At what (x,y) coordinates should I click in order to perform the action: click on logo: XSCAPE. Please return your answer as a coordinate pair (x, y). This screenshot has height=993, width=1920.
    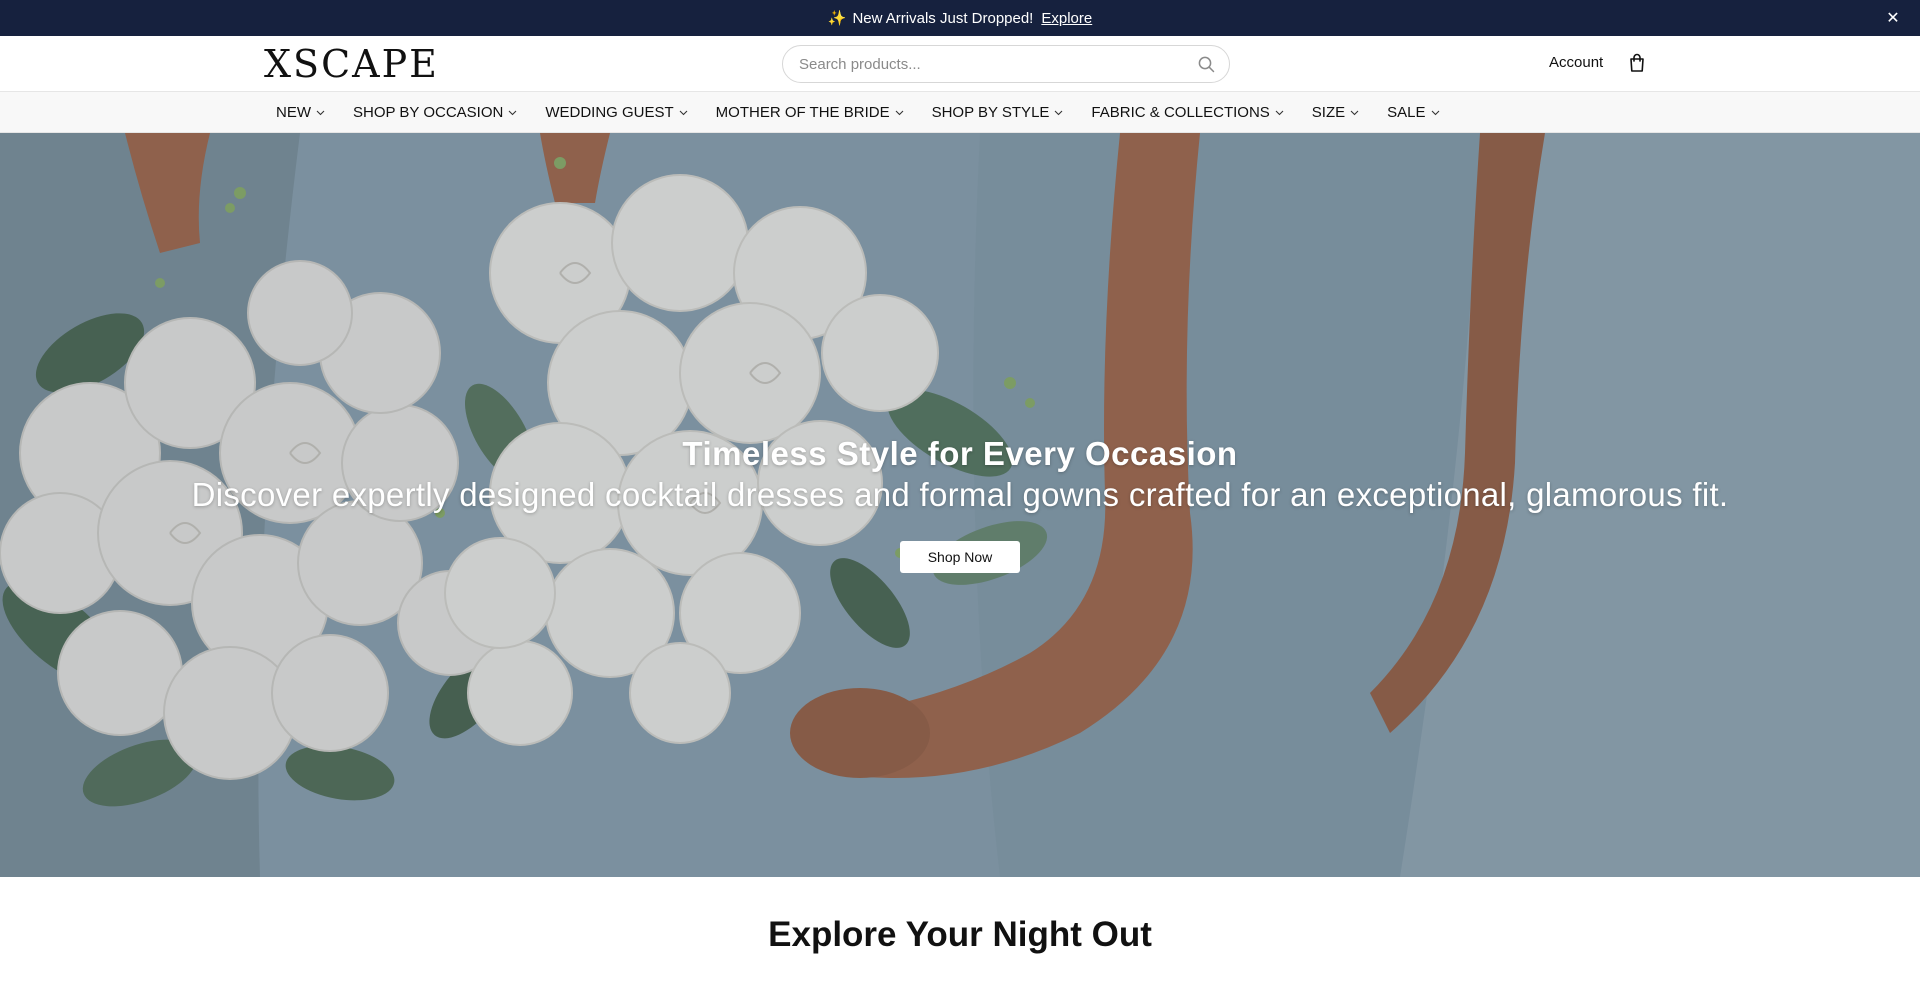
    Looking at the image, I should click on (351, 64).